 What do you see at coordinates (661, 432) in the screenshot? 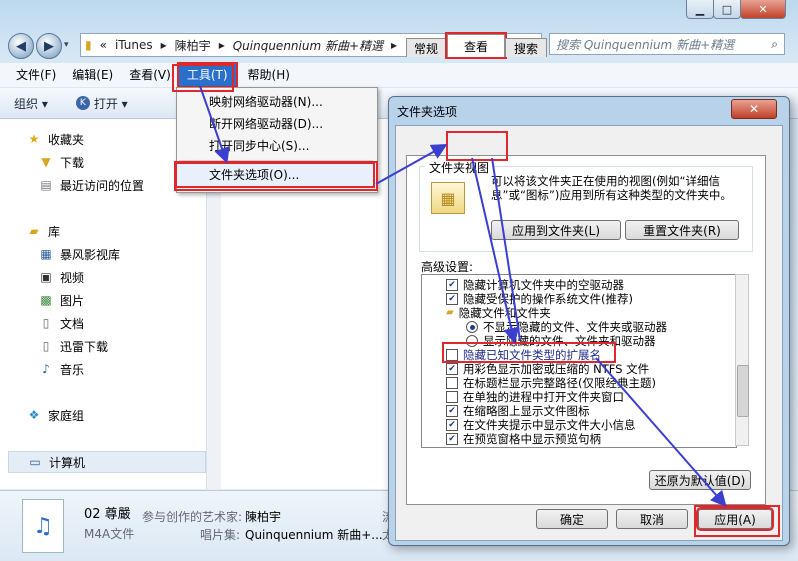
I see `arrow-setting-to-apply` at bounding box center [661, 432].